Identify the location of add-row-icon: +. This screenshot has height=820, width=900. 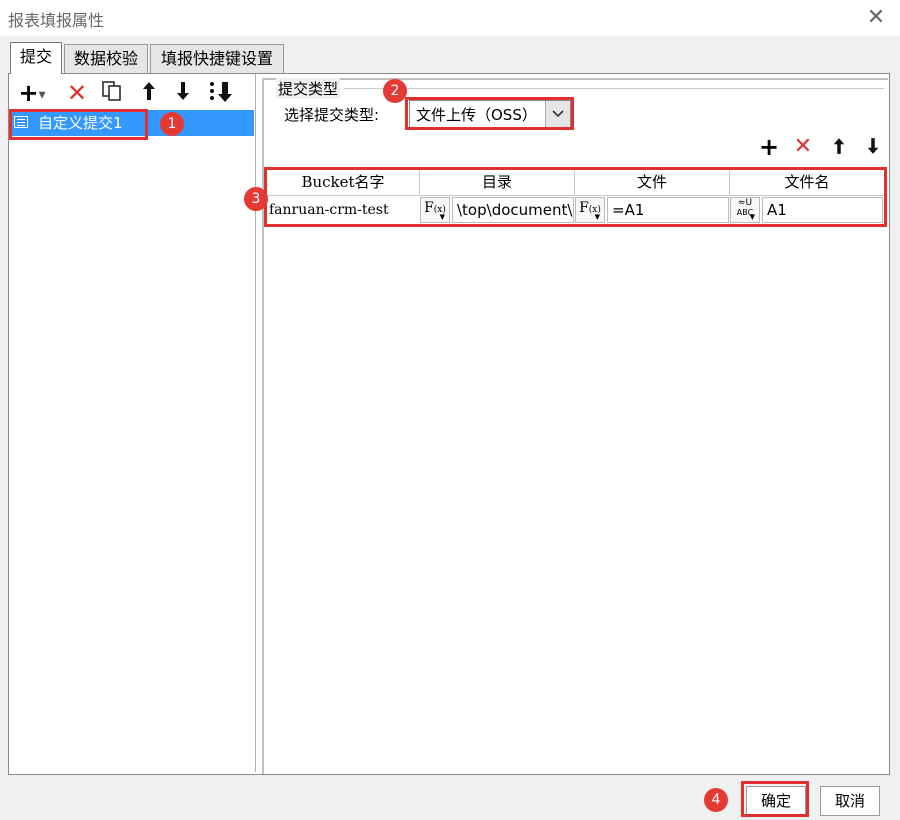
(769, 147).